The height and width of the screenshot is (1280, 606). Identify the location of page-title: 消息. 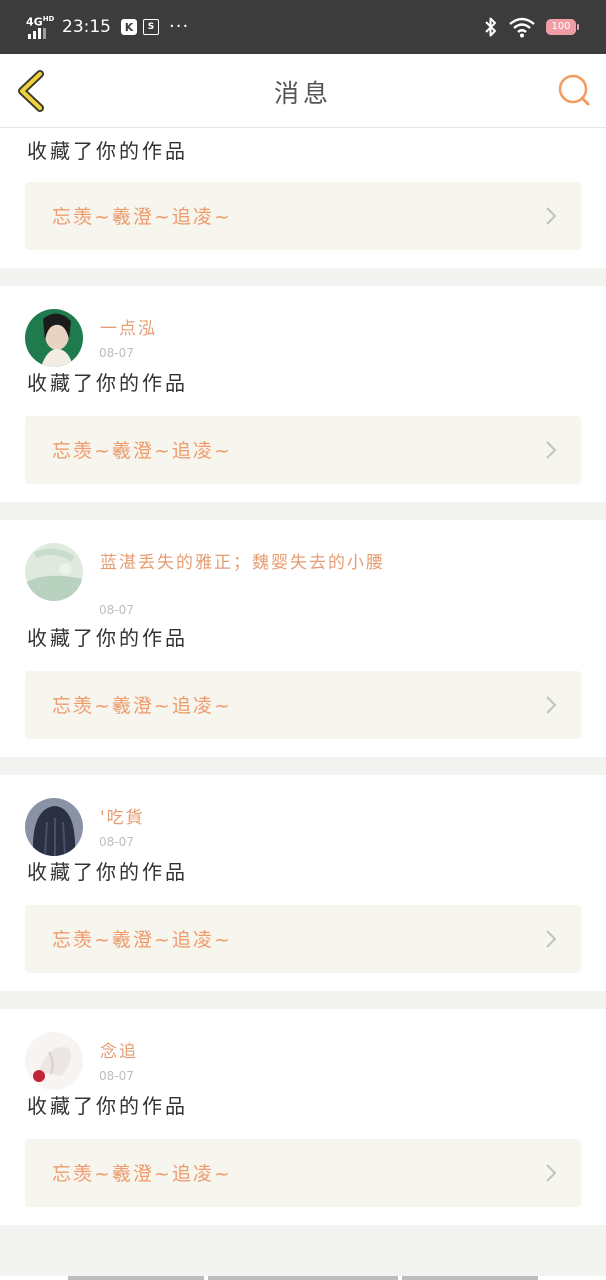
(302, 93).